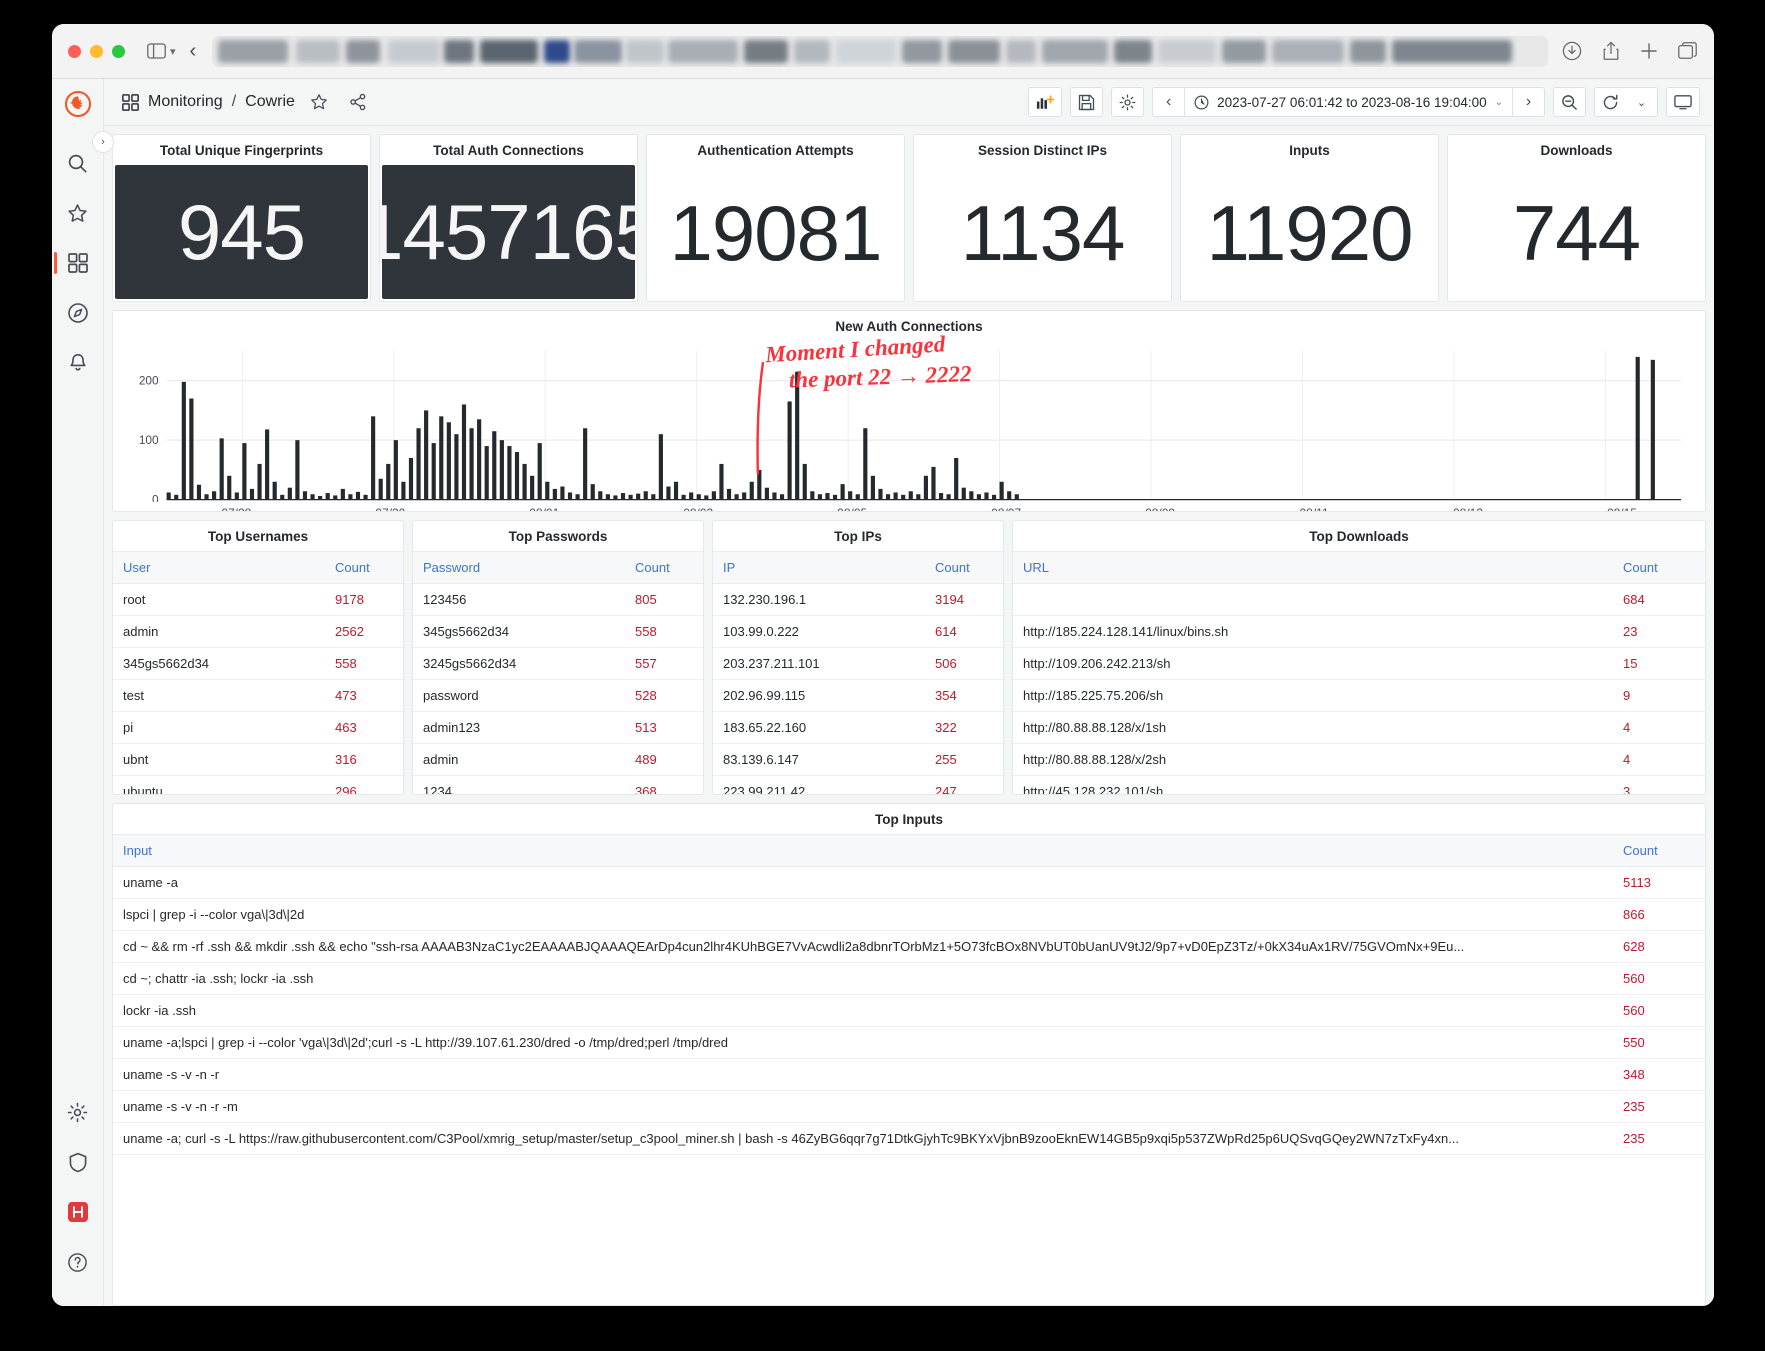 The height and width of the screenshot is (1351, 1765). What do you see at coordinates (1359, 695) in the screenshot?
I see `table-row: http://185.225.75.206/sh 9` at bounding box center [1359, 695].